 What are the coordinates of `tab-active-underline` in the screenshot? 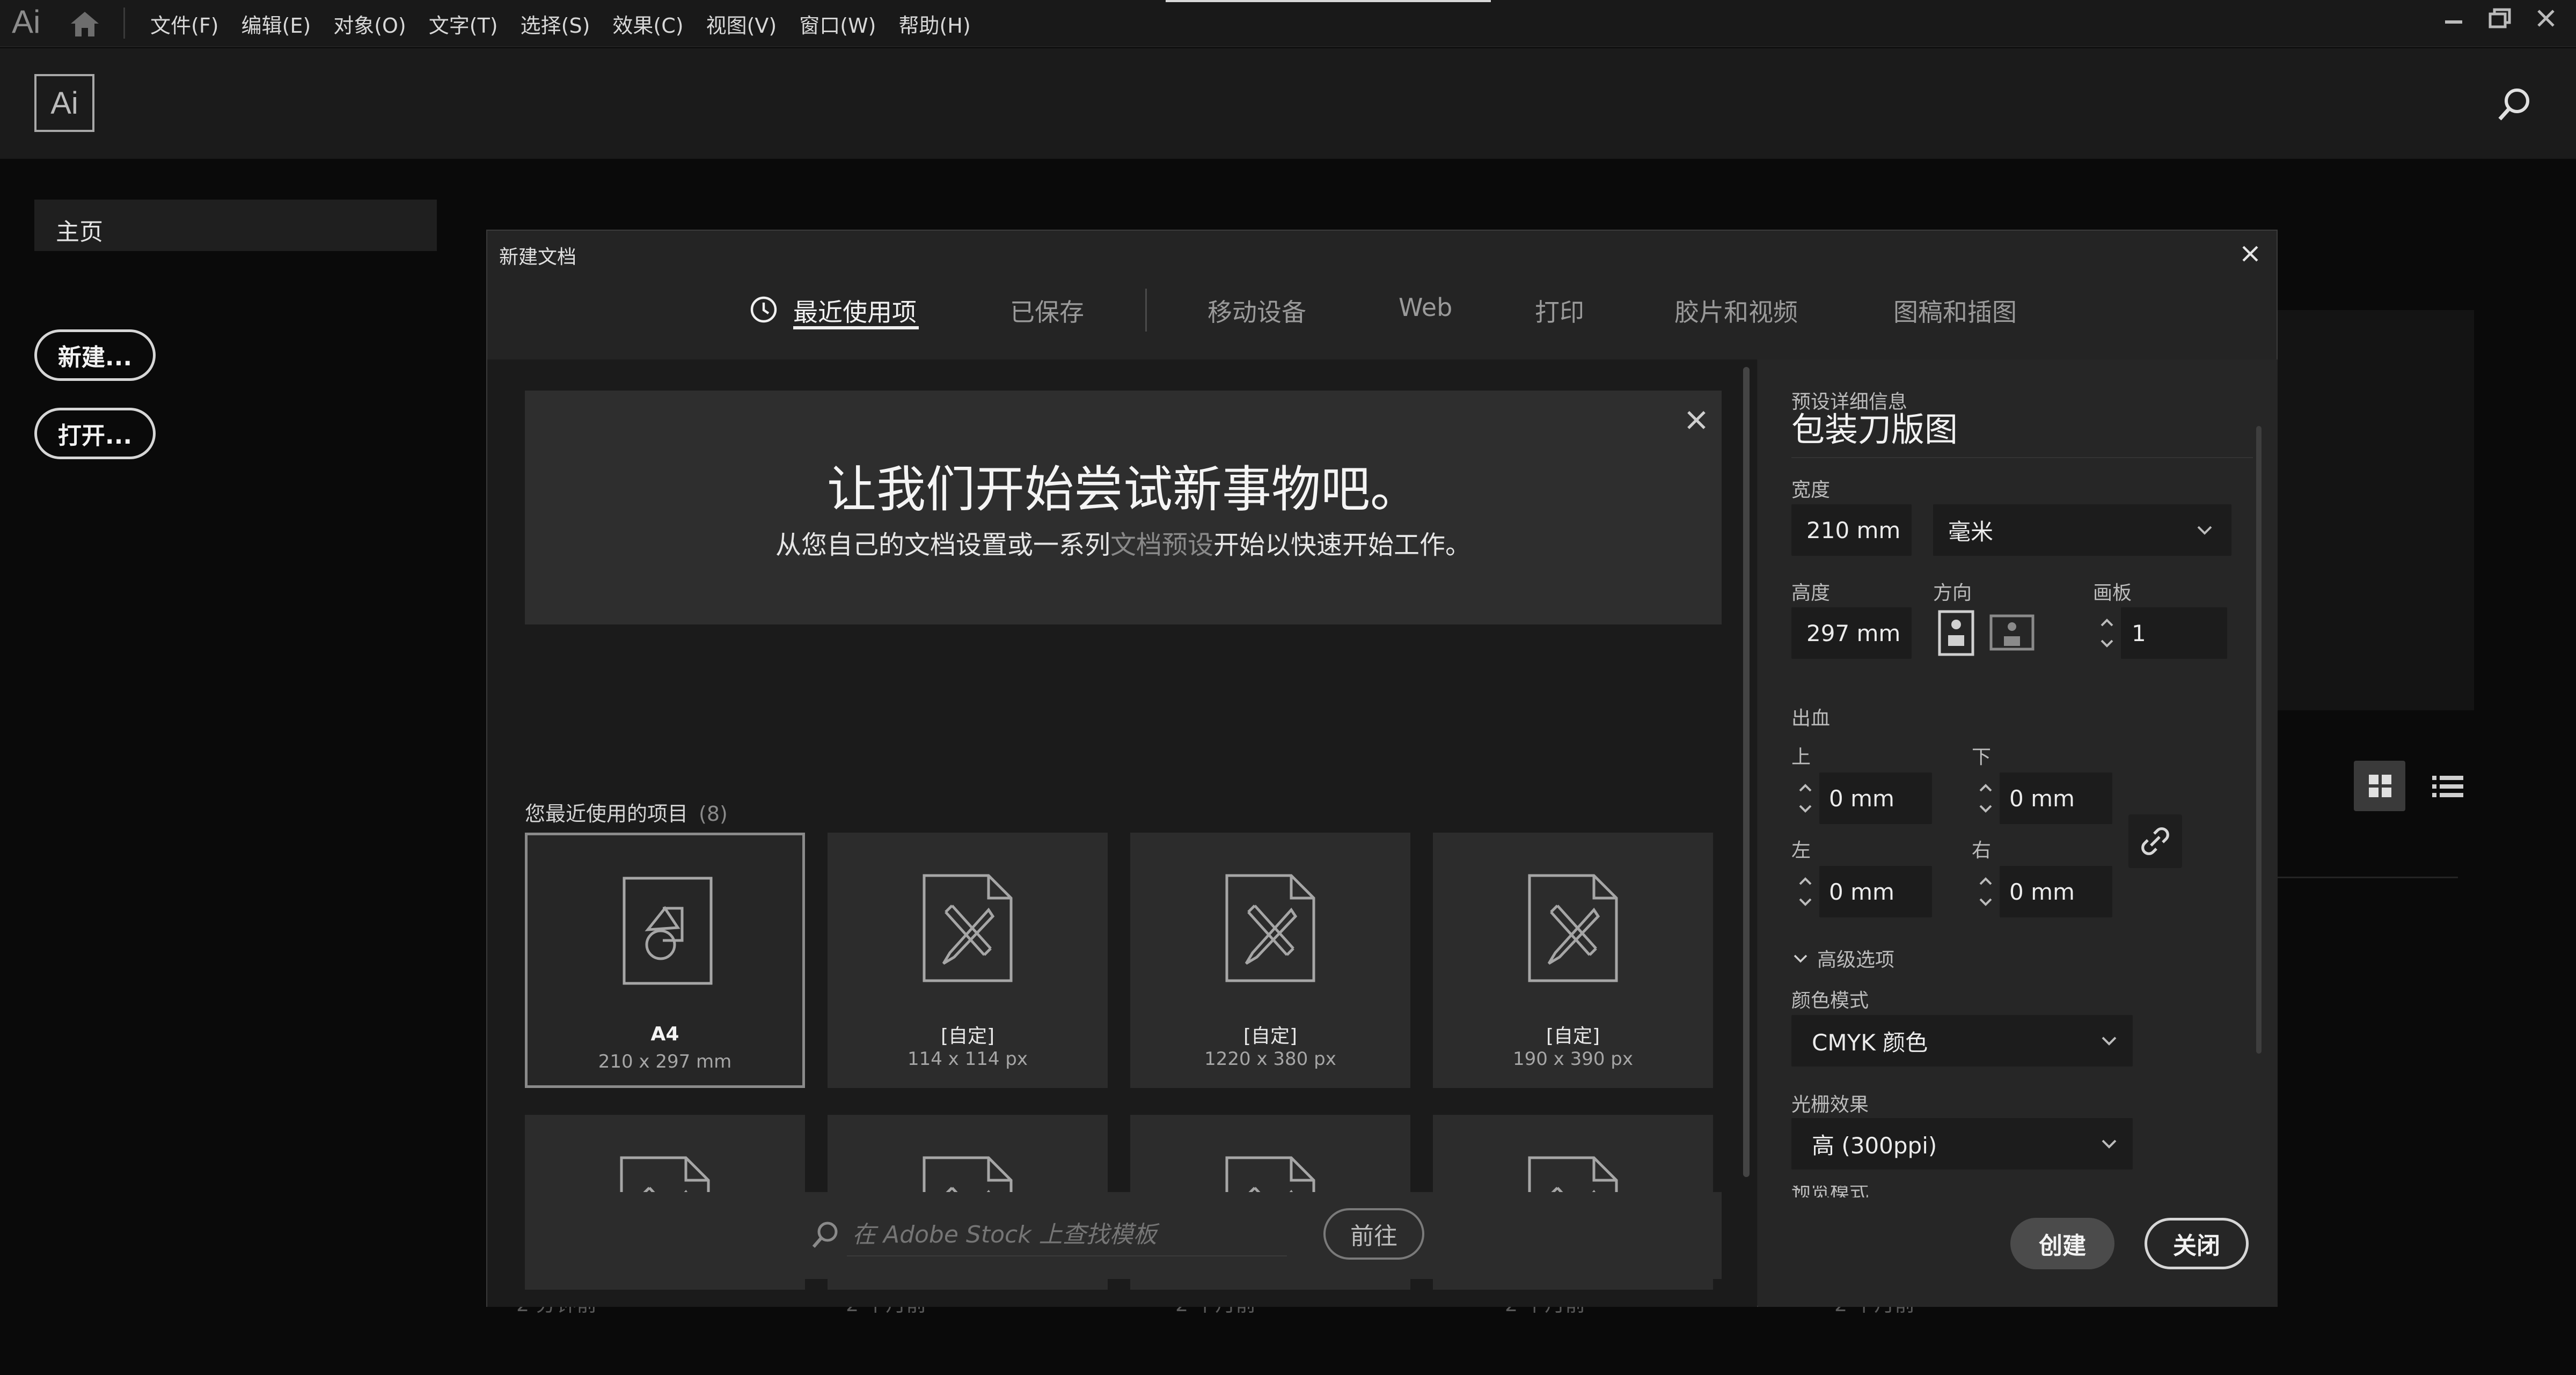 It's located at (856, 327).